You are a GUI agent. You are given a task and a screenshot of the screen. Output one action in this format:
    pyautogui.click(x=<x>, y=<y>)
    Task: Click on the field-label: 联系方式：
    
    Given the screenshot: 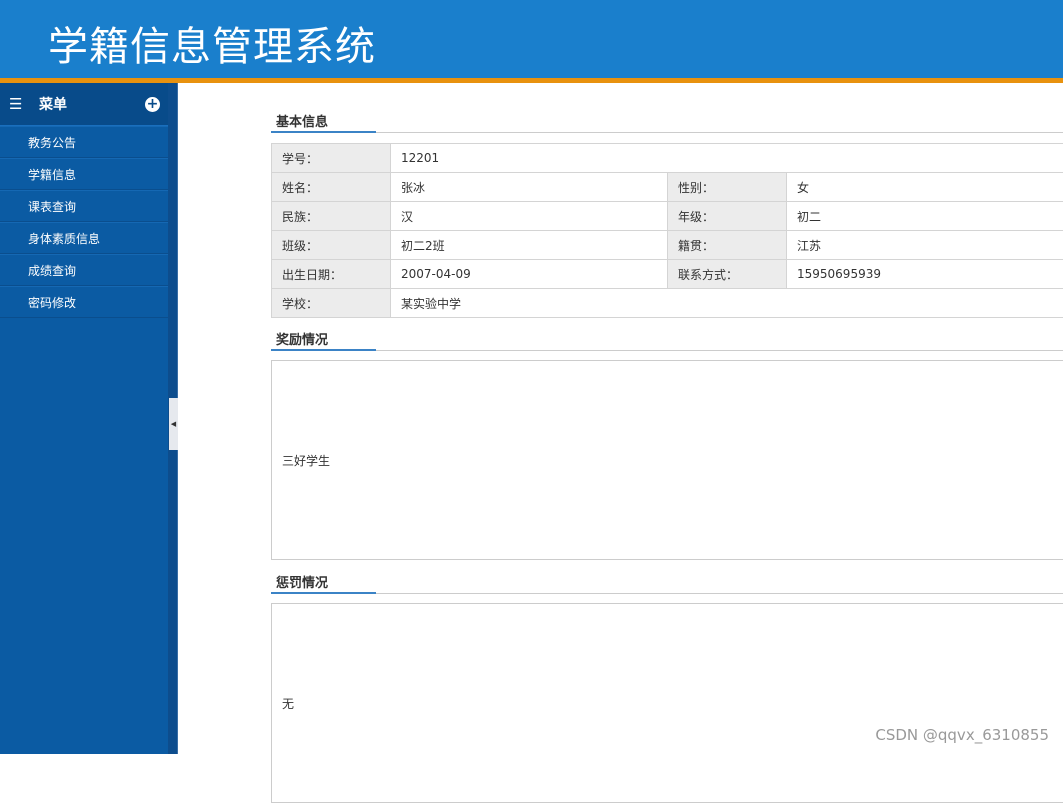 What is the action you would take?
    pyautogui.click(x=727, y=274)
    